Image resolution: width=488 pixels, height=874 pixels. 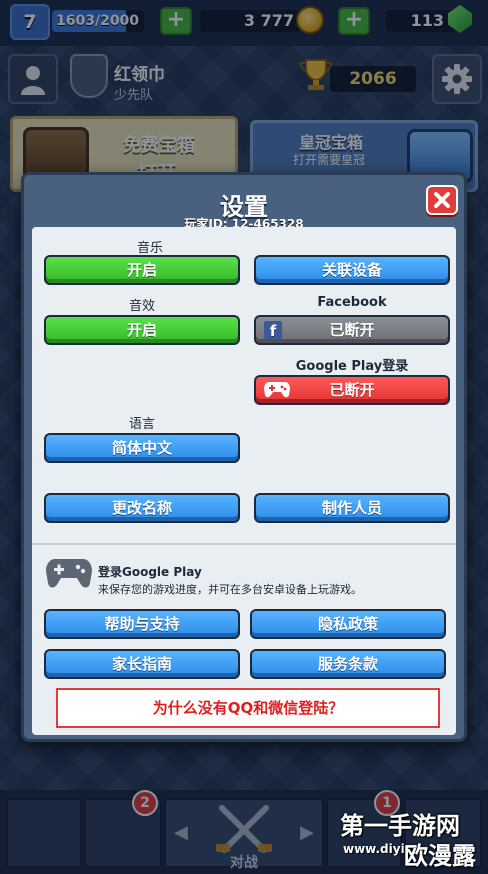 I want to click on facebook-connect-button: f 已断开, so click(x=352, y=330).